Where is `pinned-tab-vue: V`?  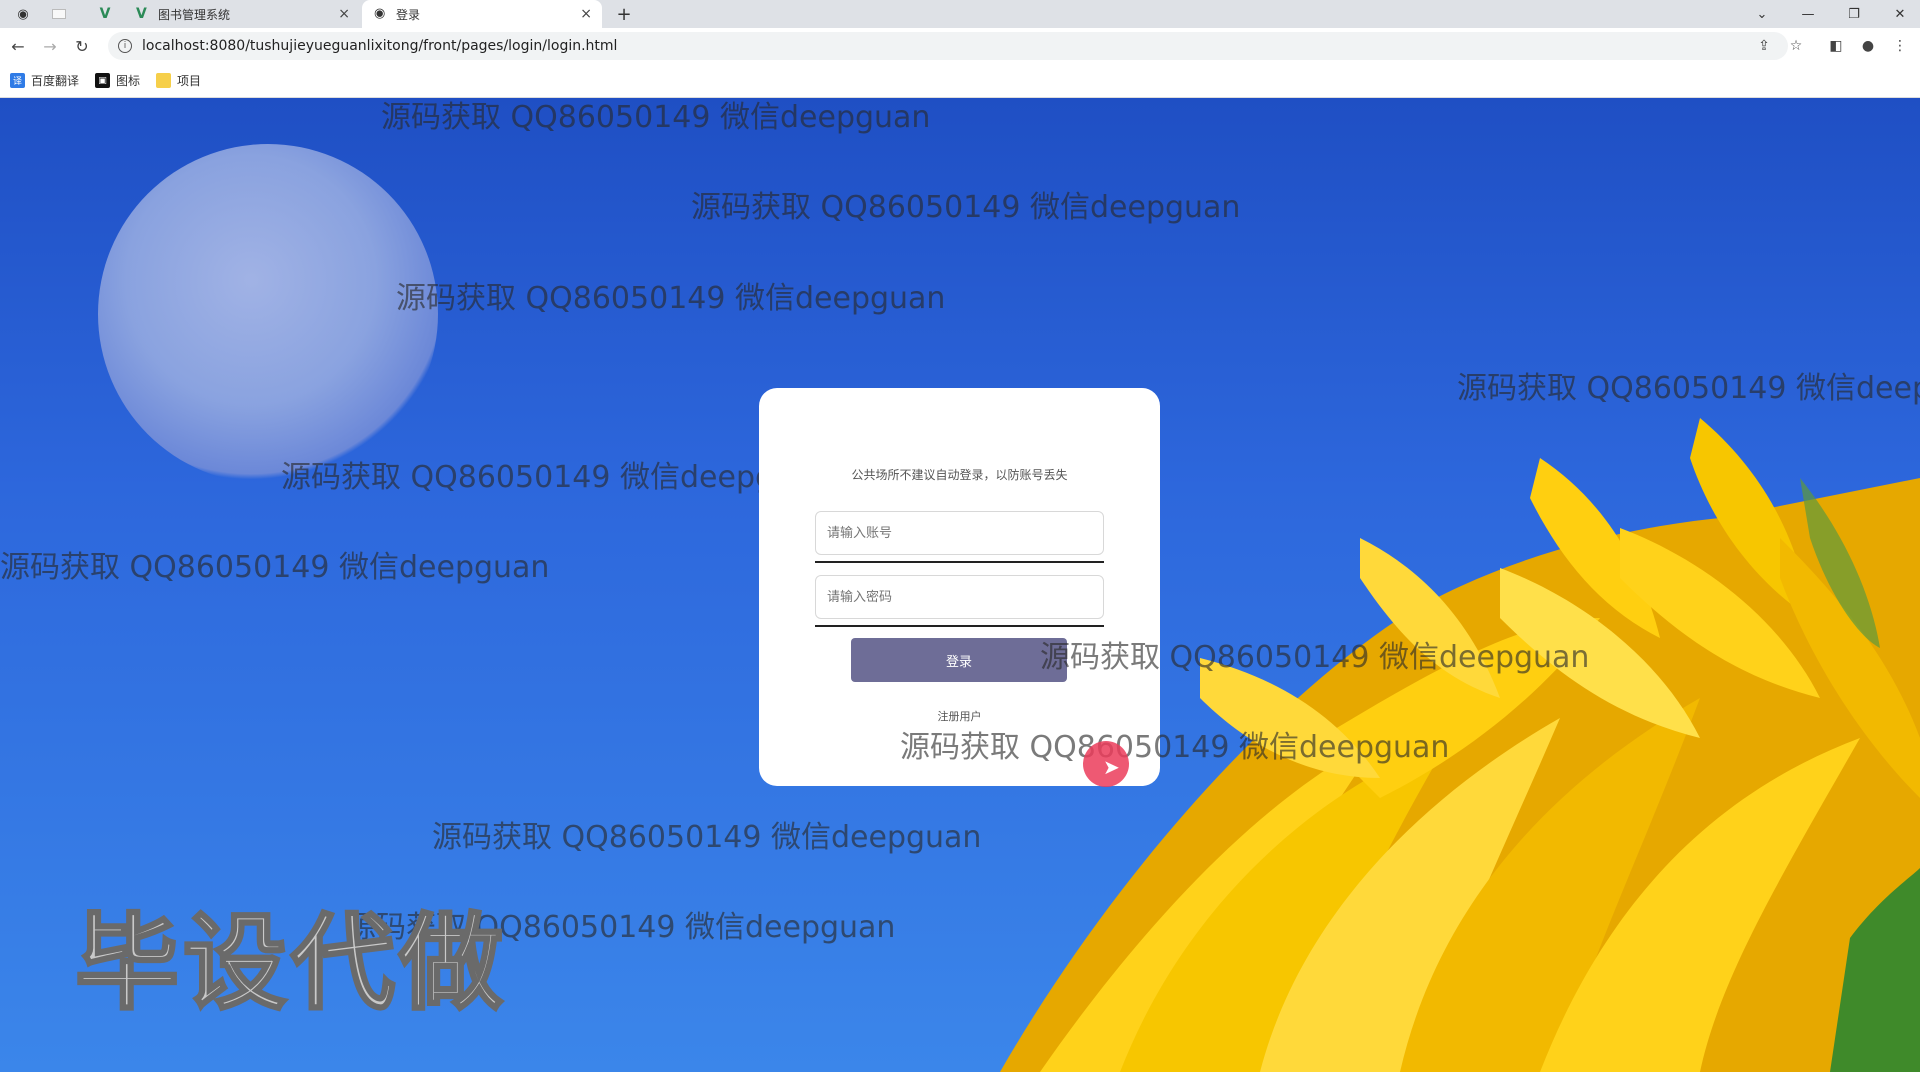 pinned-tab-vue: V is located at coordinates (105, 14).